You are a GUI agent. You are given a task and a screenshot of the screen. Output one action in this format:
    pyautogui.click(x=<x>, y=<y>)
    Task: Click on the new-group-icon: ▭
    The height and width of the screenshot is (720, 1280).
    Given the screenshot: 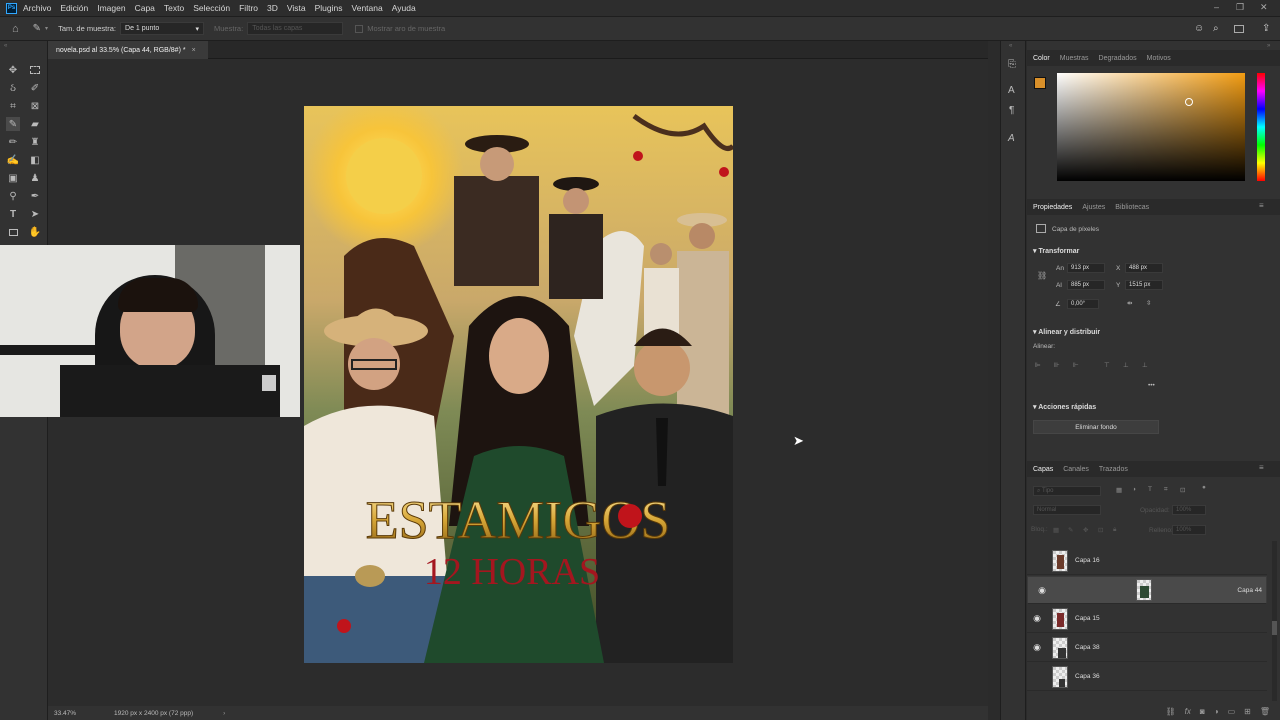 What is the action you would take?
    pyautogui.click(x=1232, y=711)
    